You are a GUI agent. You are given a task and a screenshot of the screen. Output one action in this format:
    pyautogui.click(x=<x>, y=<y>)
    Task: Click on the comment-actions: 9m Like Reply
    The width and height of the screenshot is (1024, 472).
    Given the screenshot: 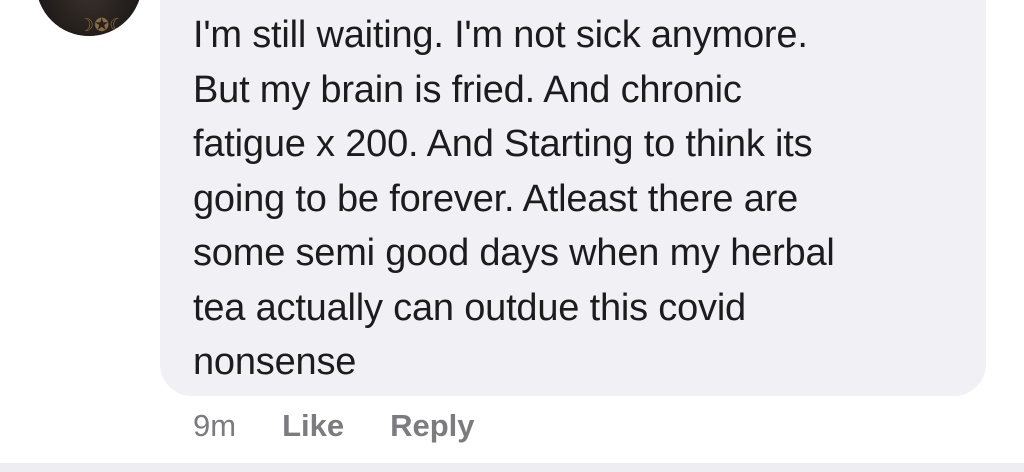 What is the action you would take?
    pyautogui.click(x=357, y=426)
    